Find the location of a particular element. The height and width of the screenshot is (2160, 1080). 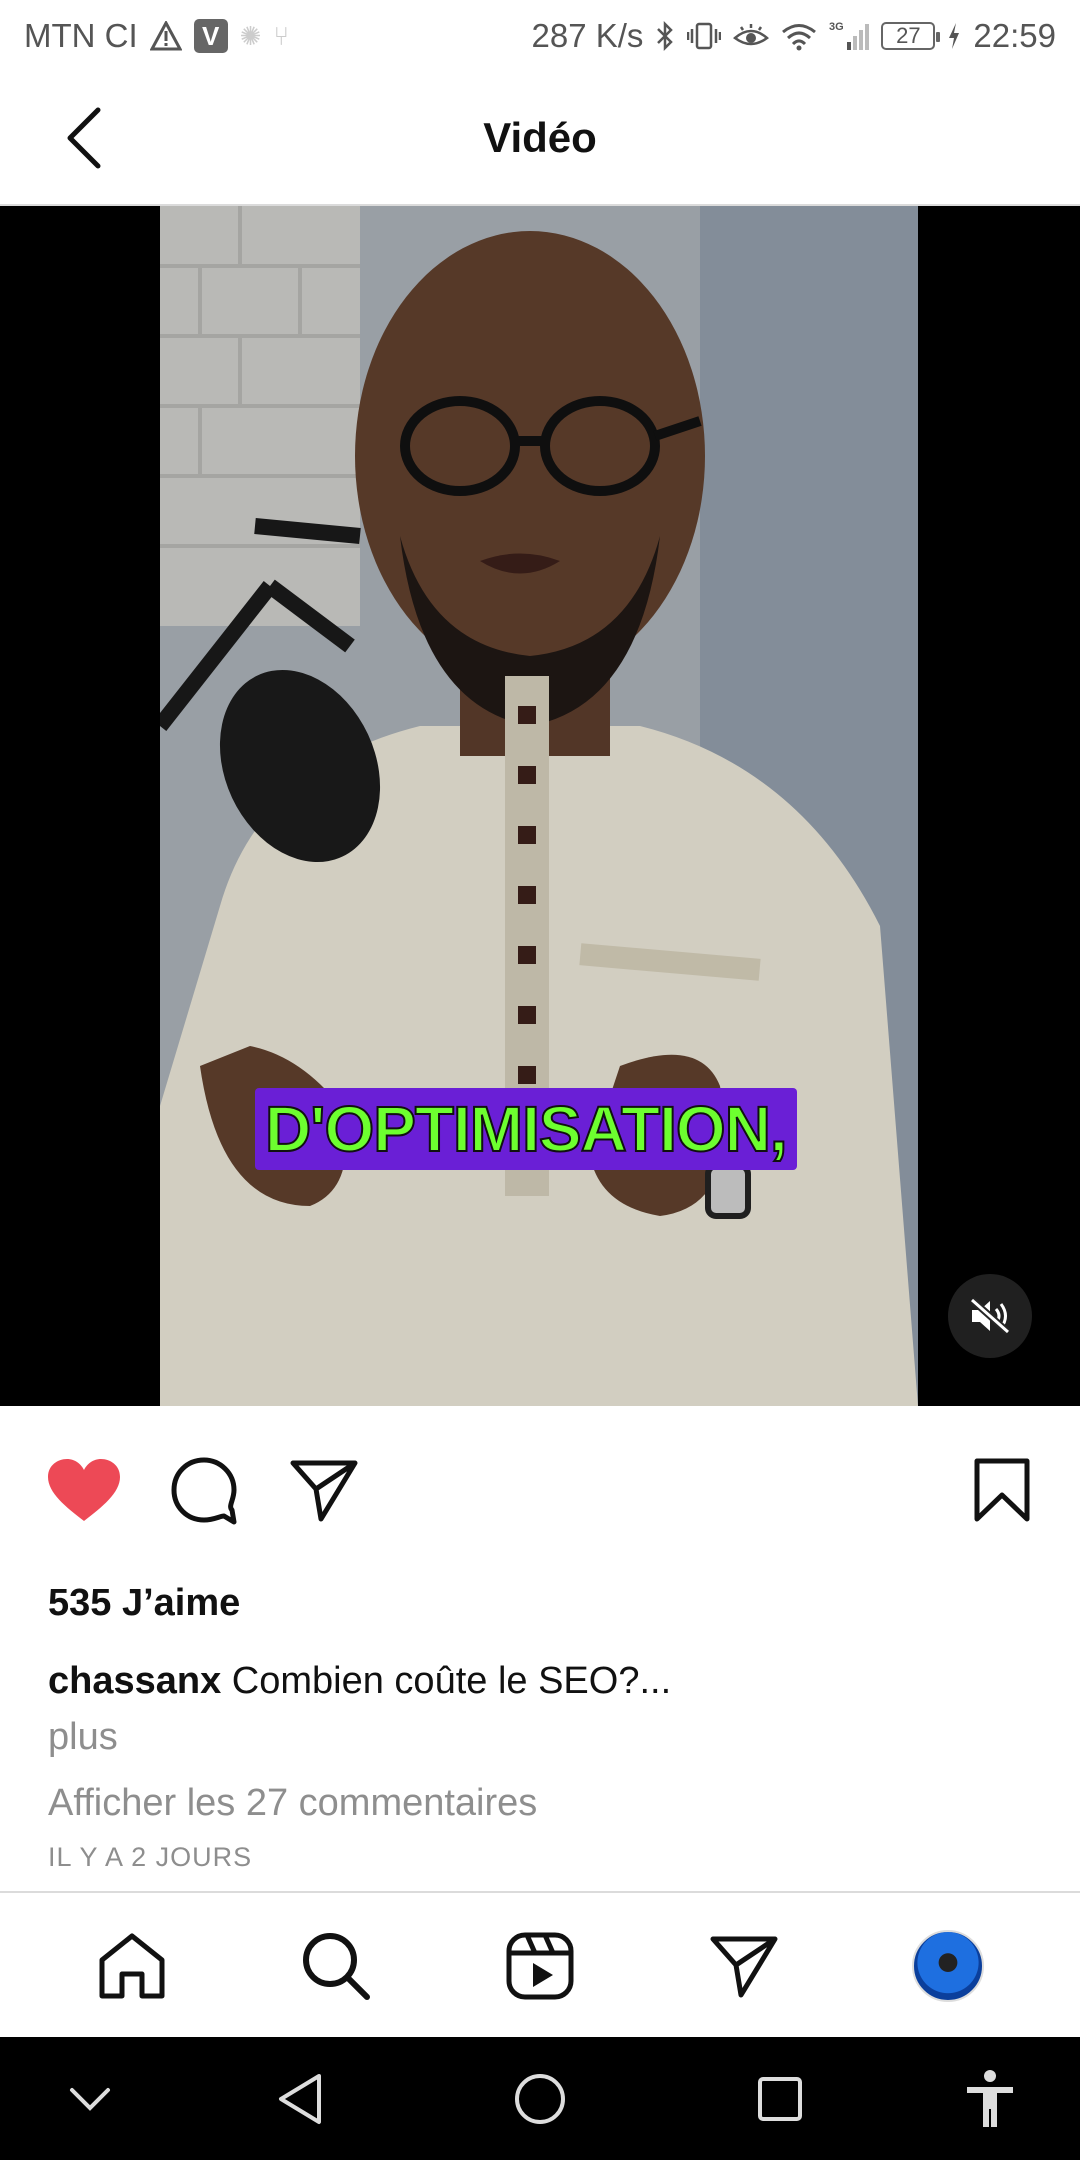

save-button is located at coordinates (1002, 1490).